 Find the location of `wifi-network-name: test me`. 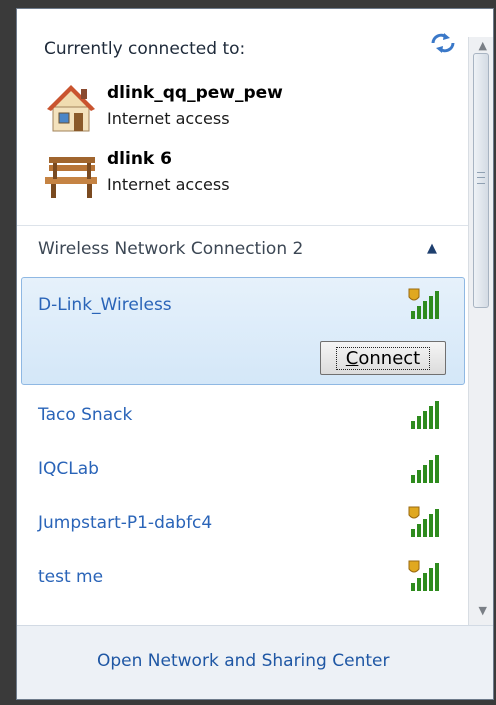

wifi-network-name: test me is located at coordinates (70, 577).